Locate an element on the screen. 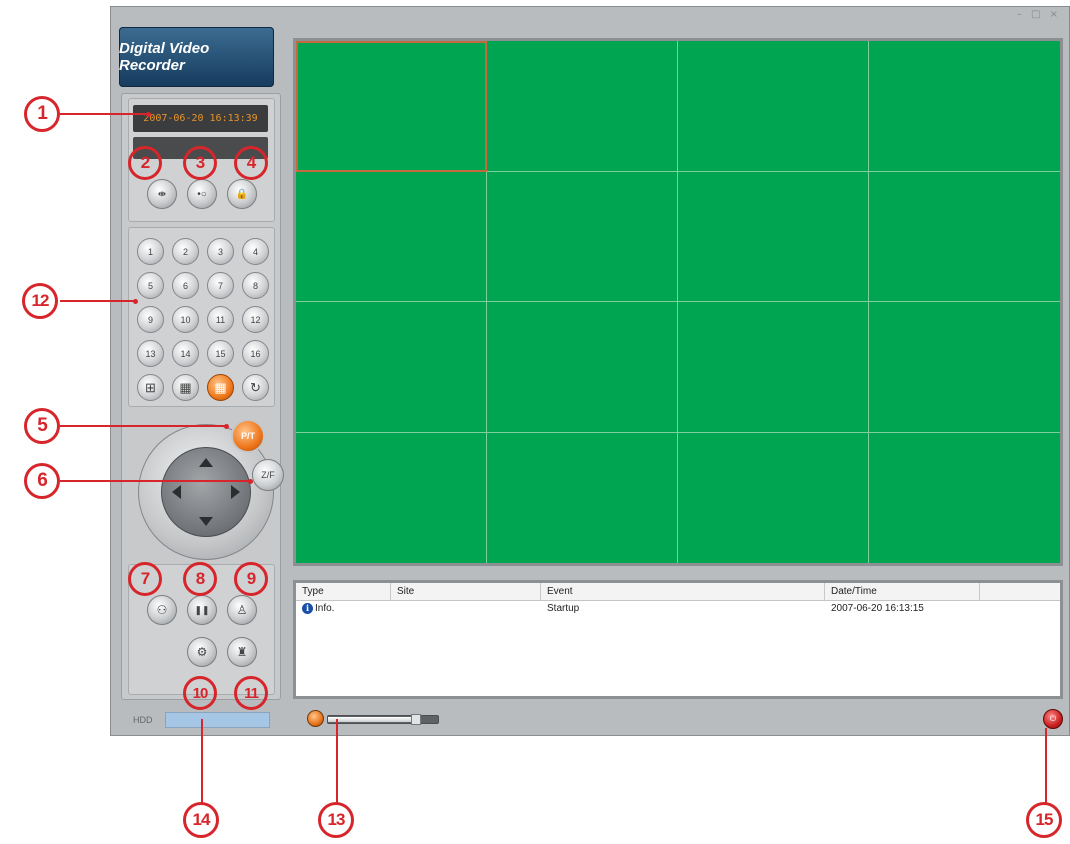  channel-button-6: 6 is located at coordinates (185, 285).